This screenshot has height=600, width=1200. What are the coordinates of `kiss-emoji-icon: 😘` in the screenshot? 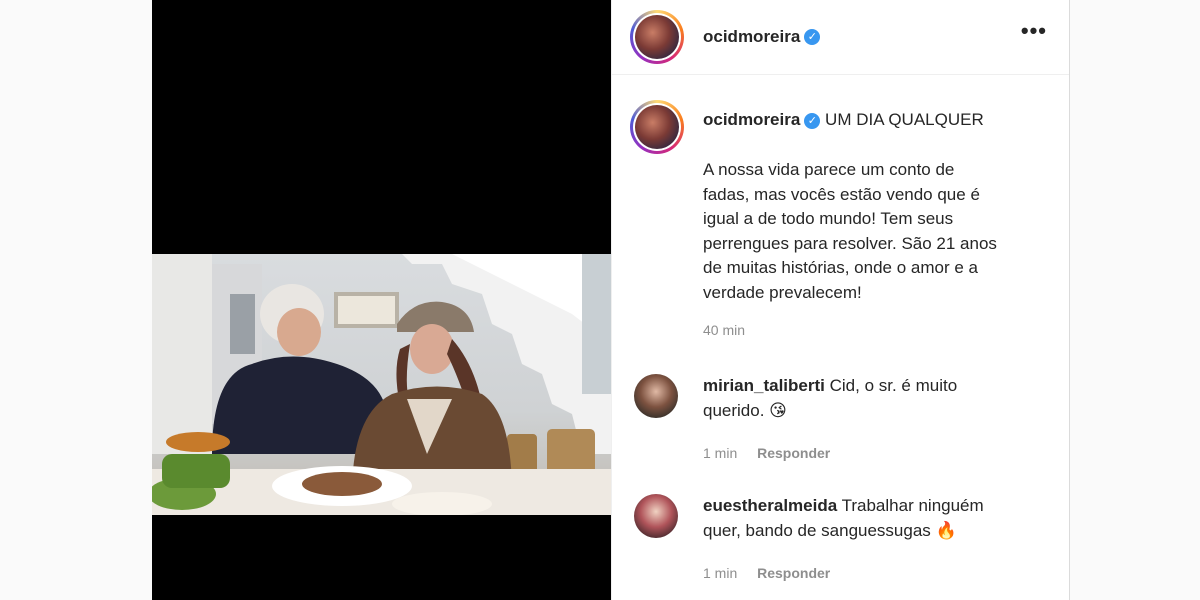 It's located at (778, 410).